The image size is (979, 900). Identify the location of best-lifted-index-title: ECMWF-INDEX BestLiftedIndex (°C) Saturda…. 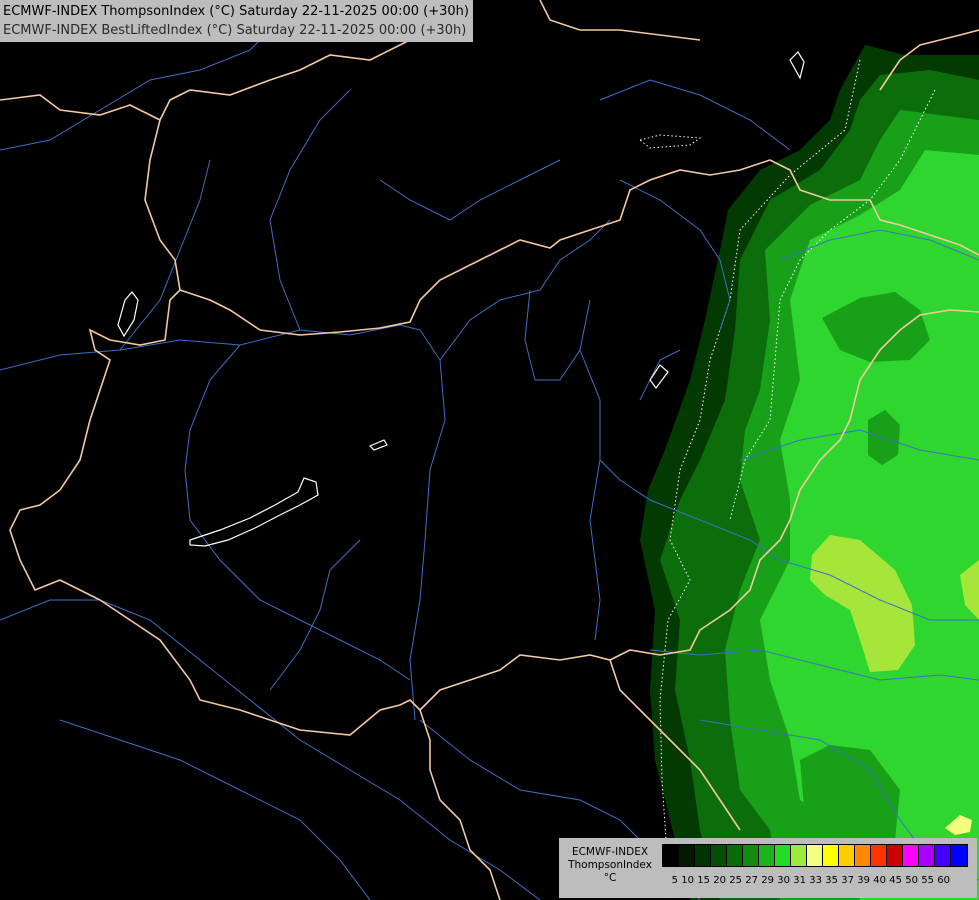
(235, 30).